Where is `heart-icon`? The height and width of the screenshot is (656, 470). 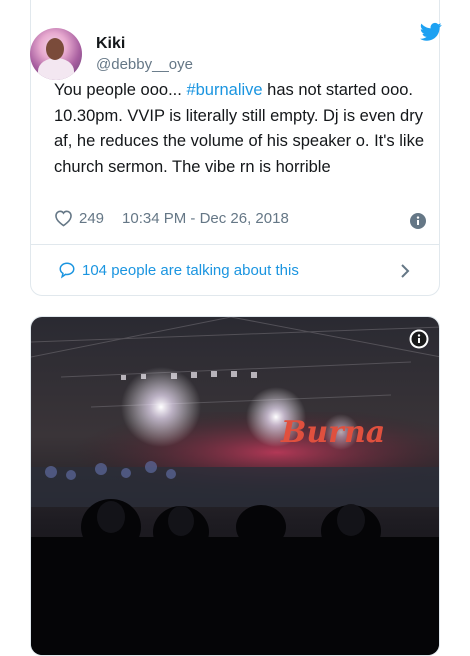 heart-icon is located at coordinates (63, 218).